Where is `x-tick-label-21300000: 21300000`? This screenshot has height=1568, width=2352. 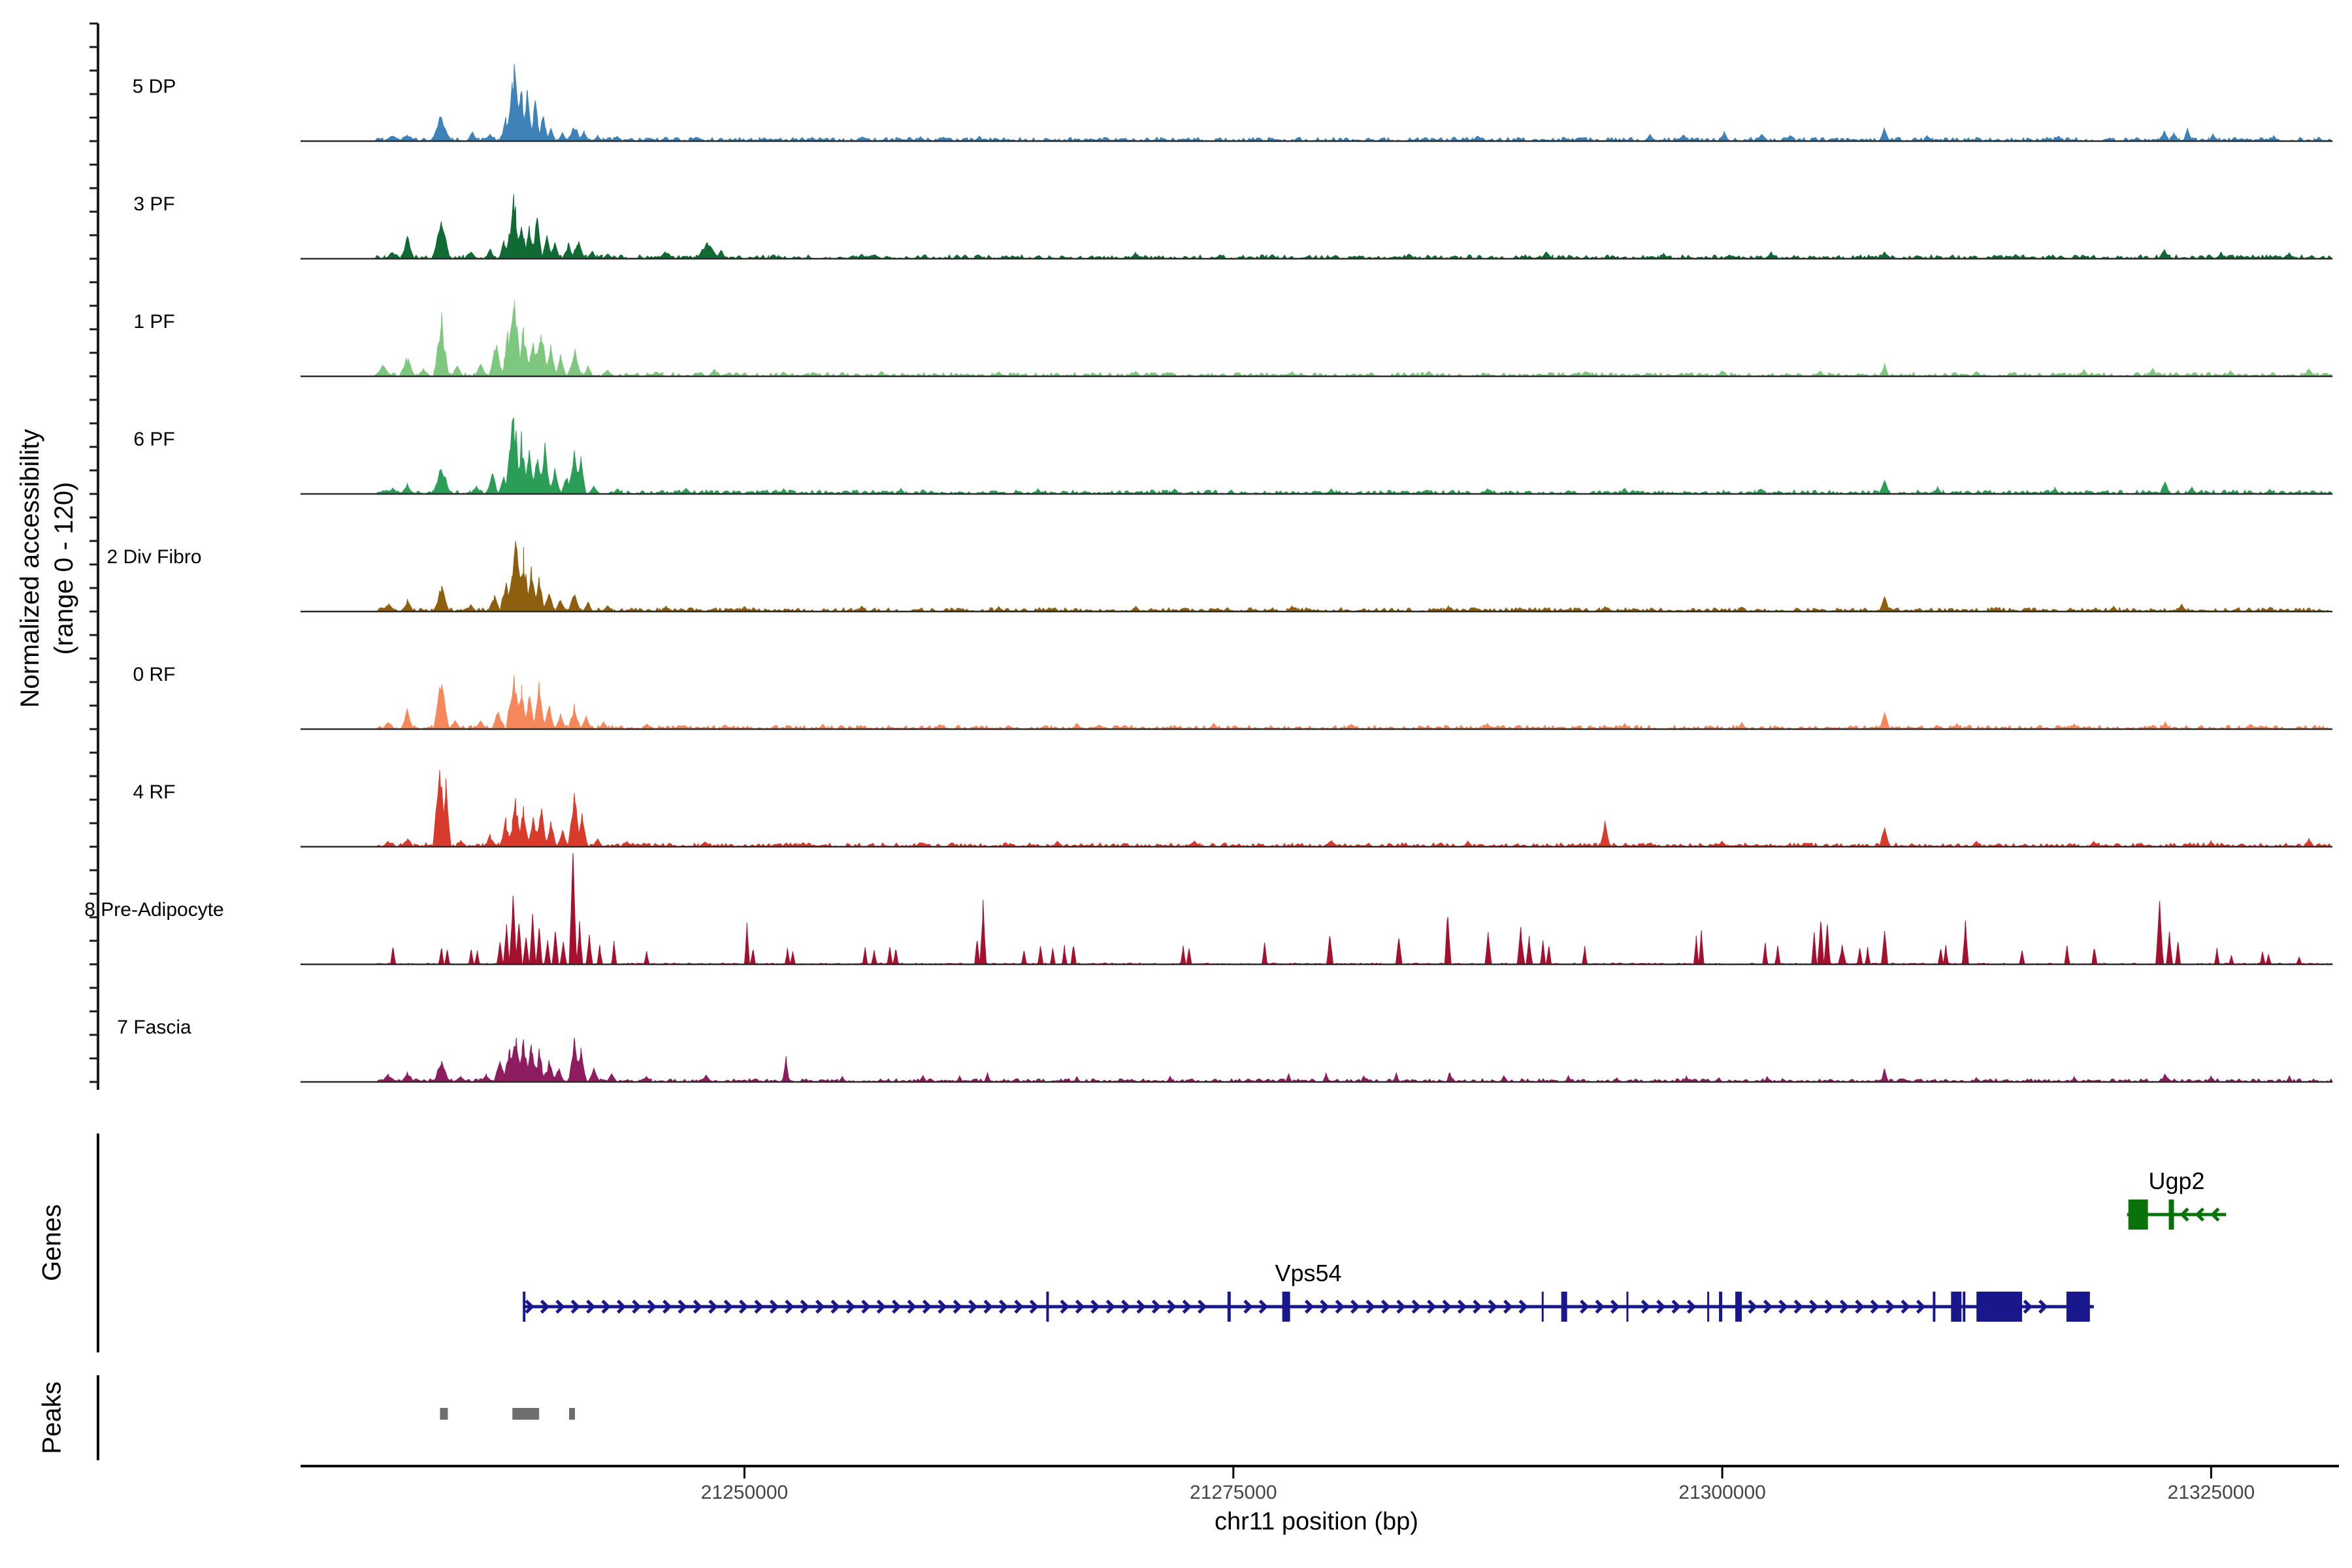
x-tick-label-21300000: 21300000 is located at coordinates (1722, 1492).